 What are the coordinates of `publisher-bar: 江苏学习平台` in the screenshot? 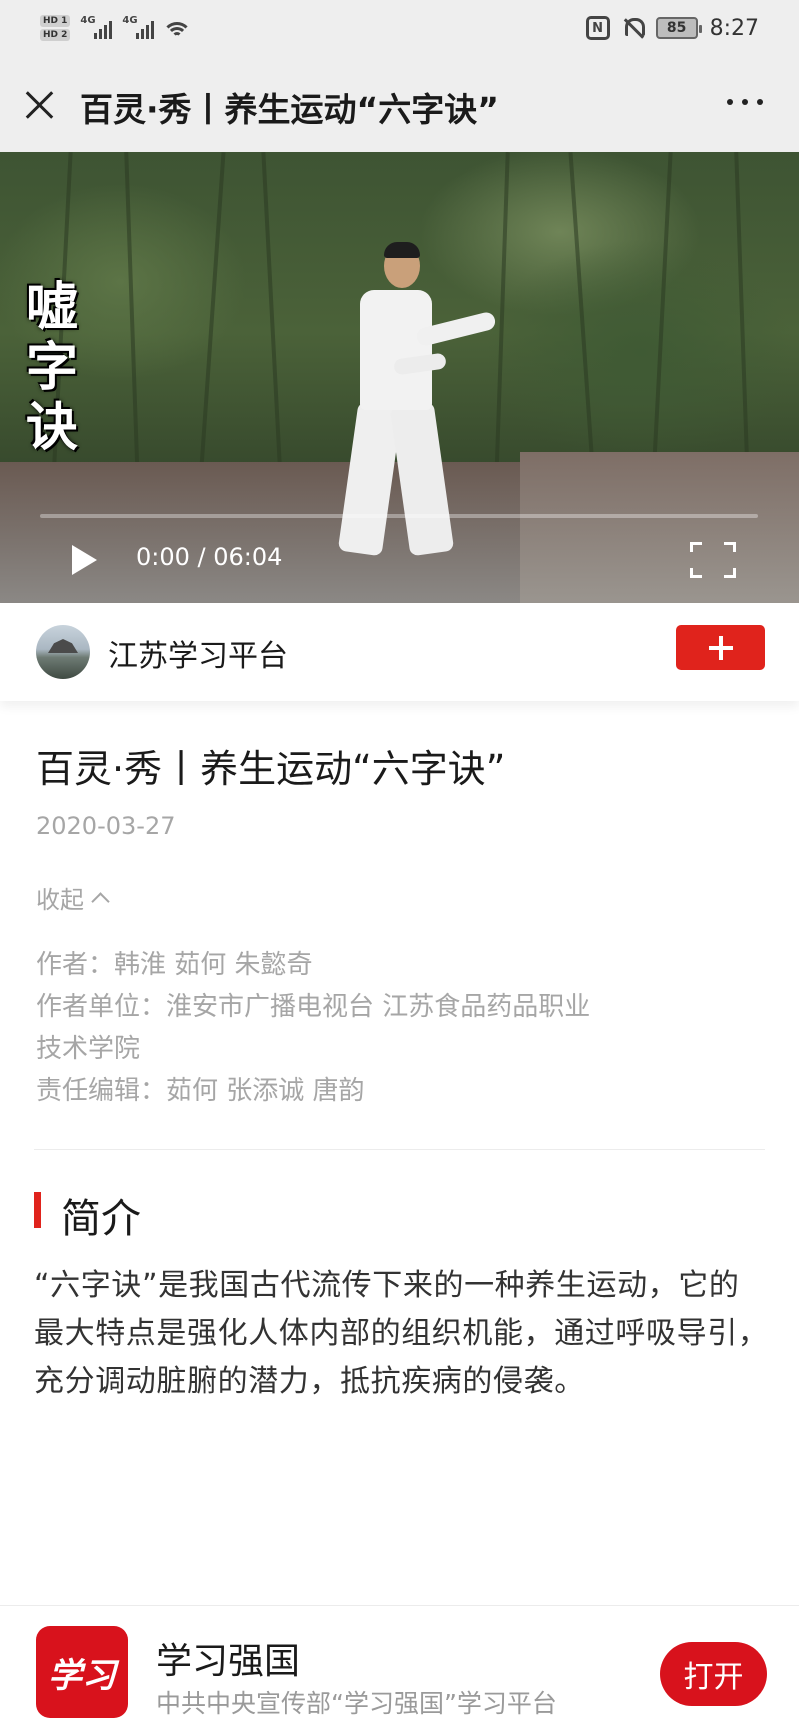 It's located at (399, 652).